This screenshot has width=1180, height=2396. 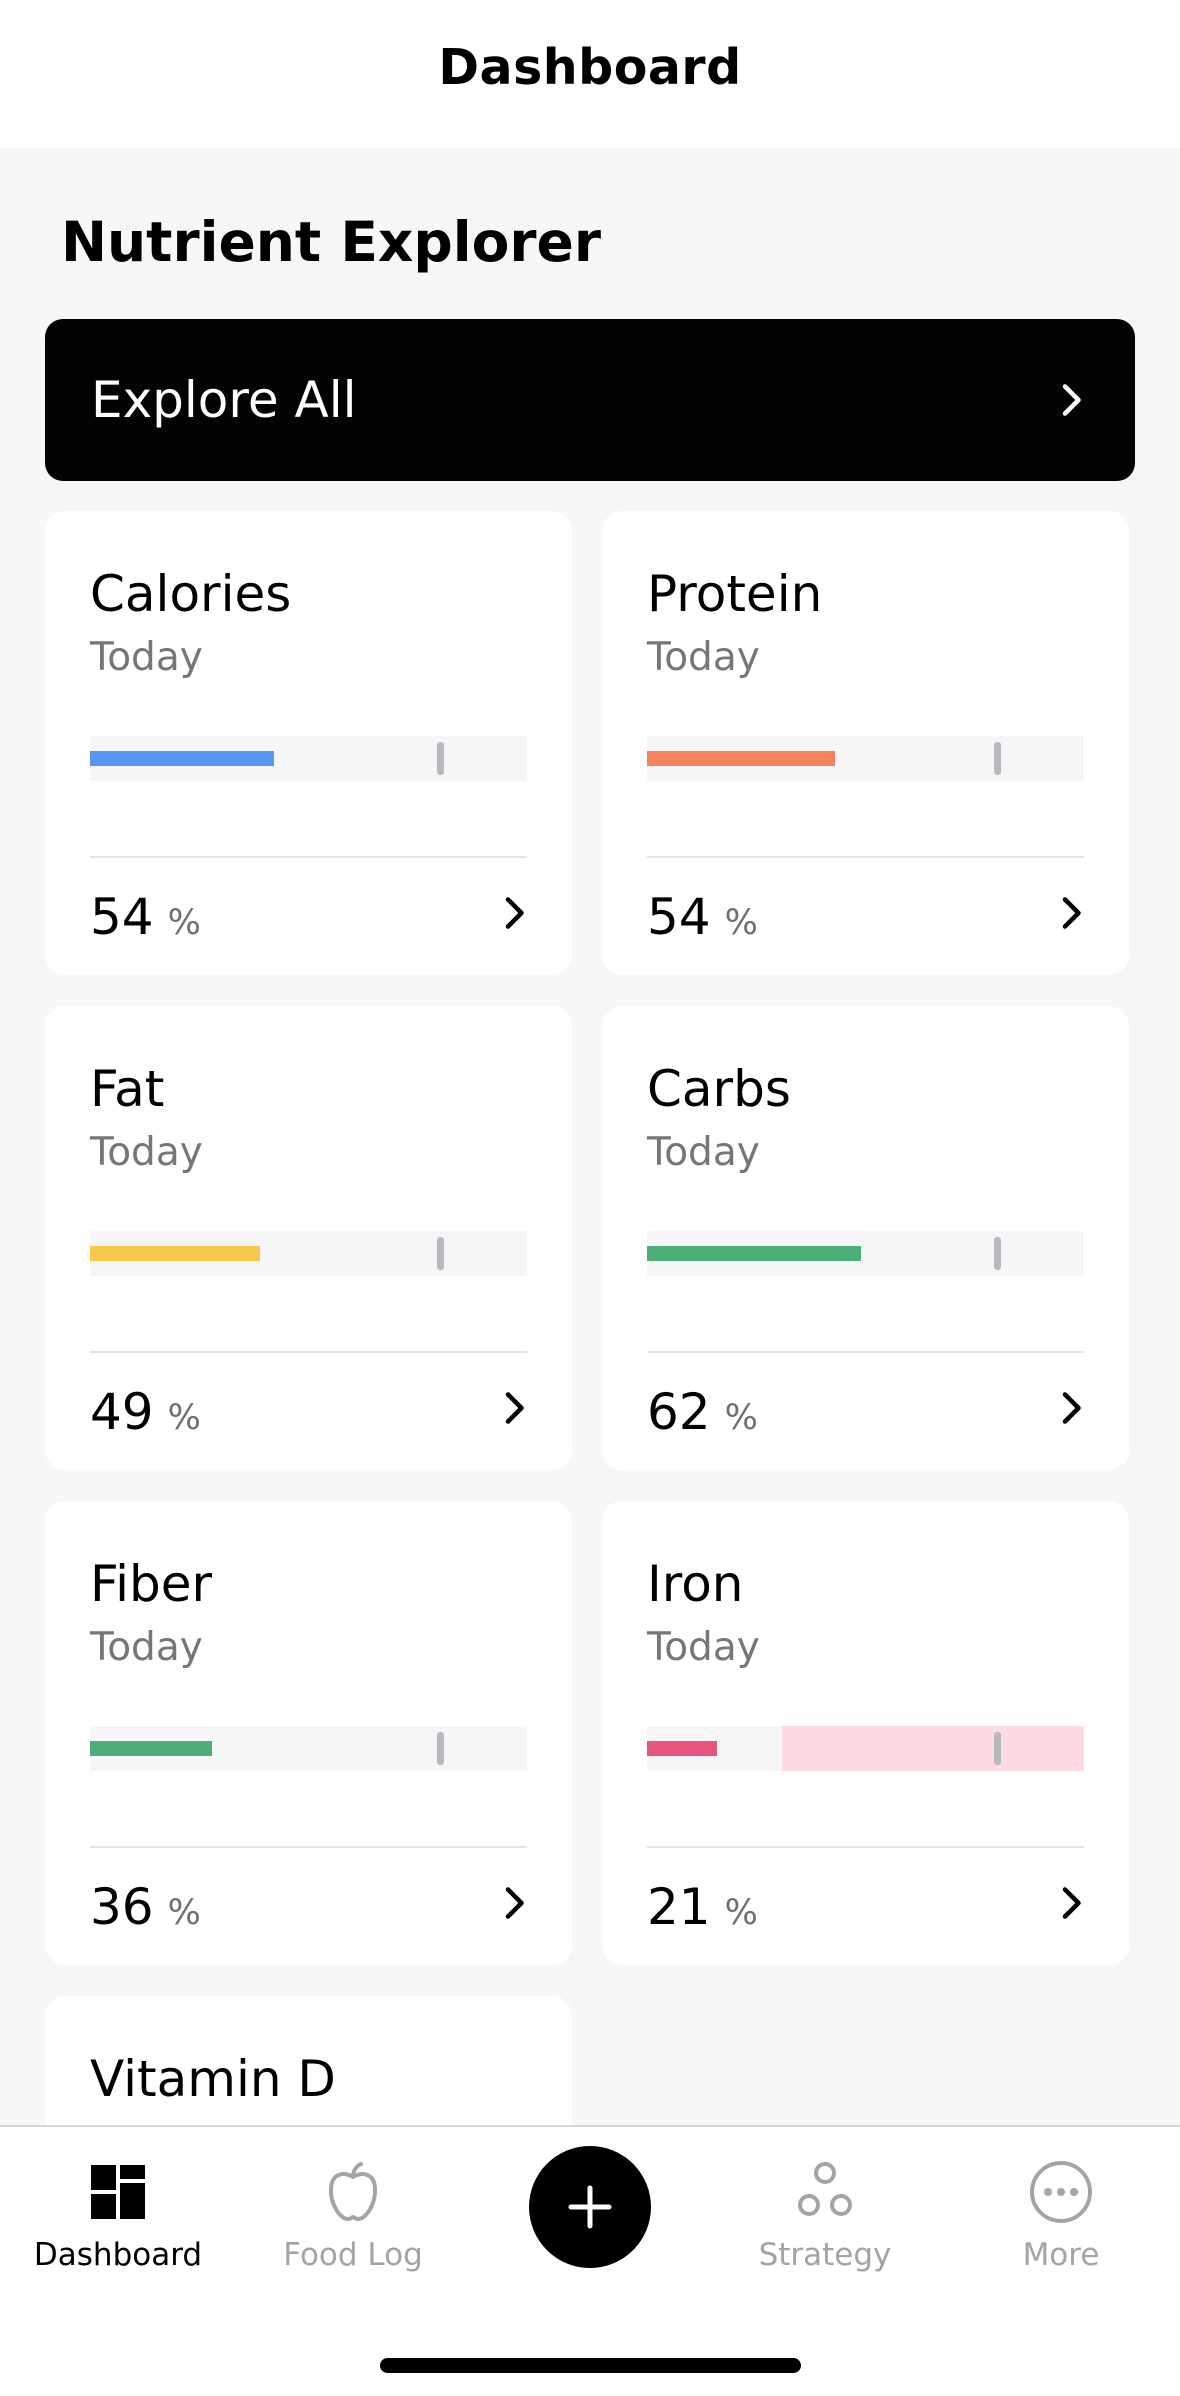 What do you see at coordinates (118, 2192) in the screenshot?
I see `dashboard-icon` at bounding box center [118, 2192].